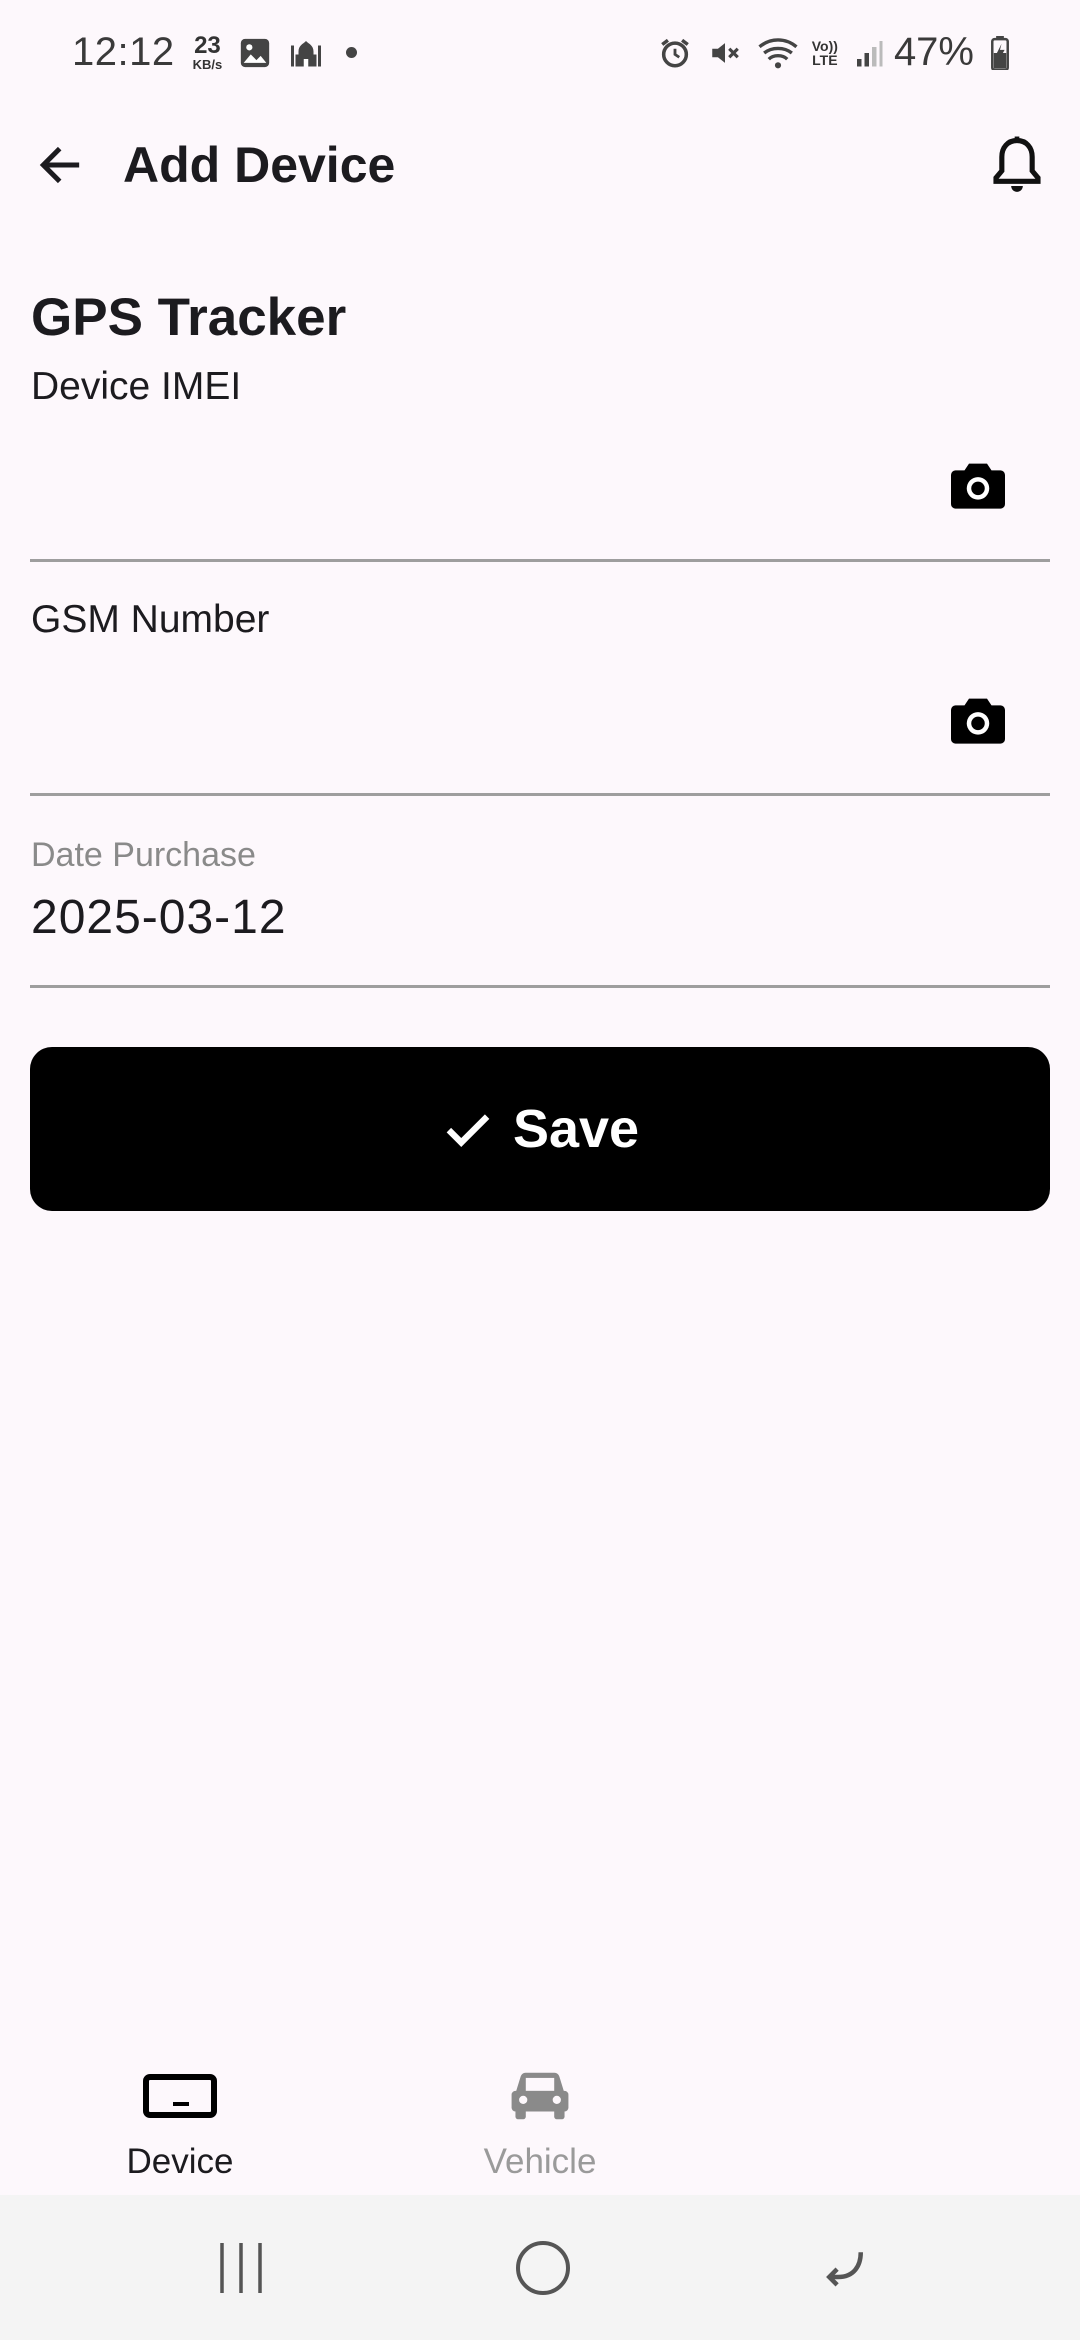  I want to click on lte-label: LTE, so click(825, 59).